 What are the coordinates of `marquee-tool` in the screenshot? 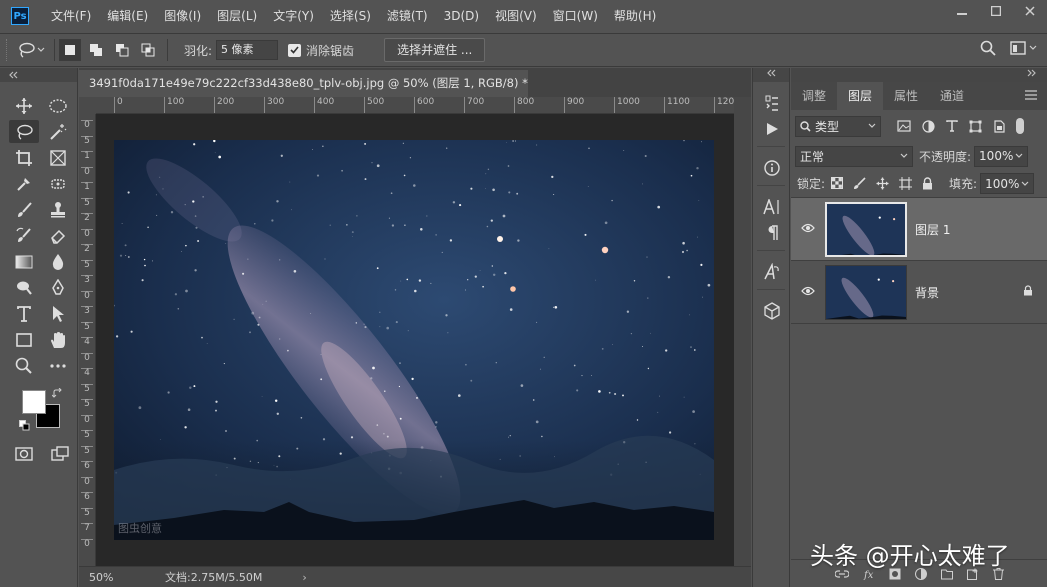 It's located at (58, 105).